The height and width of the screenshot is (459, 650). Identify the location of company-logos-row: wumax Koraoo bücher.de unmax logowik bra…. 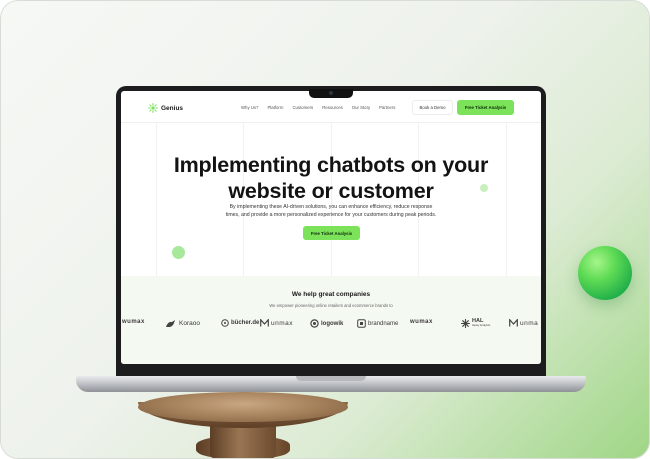
(331, 324).